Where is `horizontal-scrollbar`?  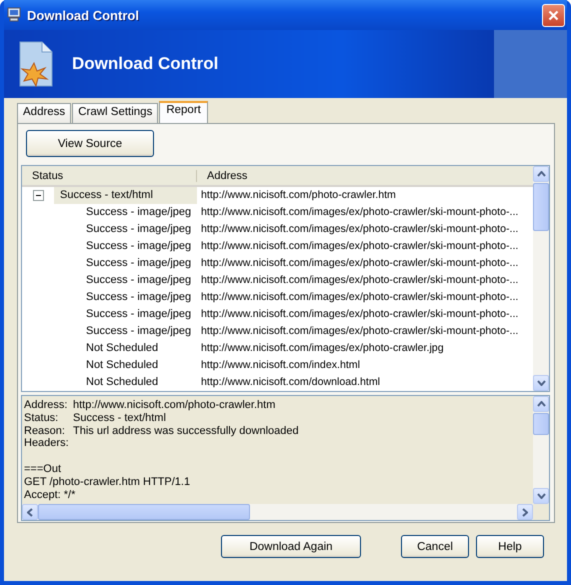
horizontal-scrollbar is located at coordinates (277, 512).